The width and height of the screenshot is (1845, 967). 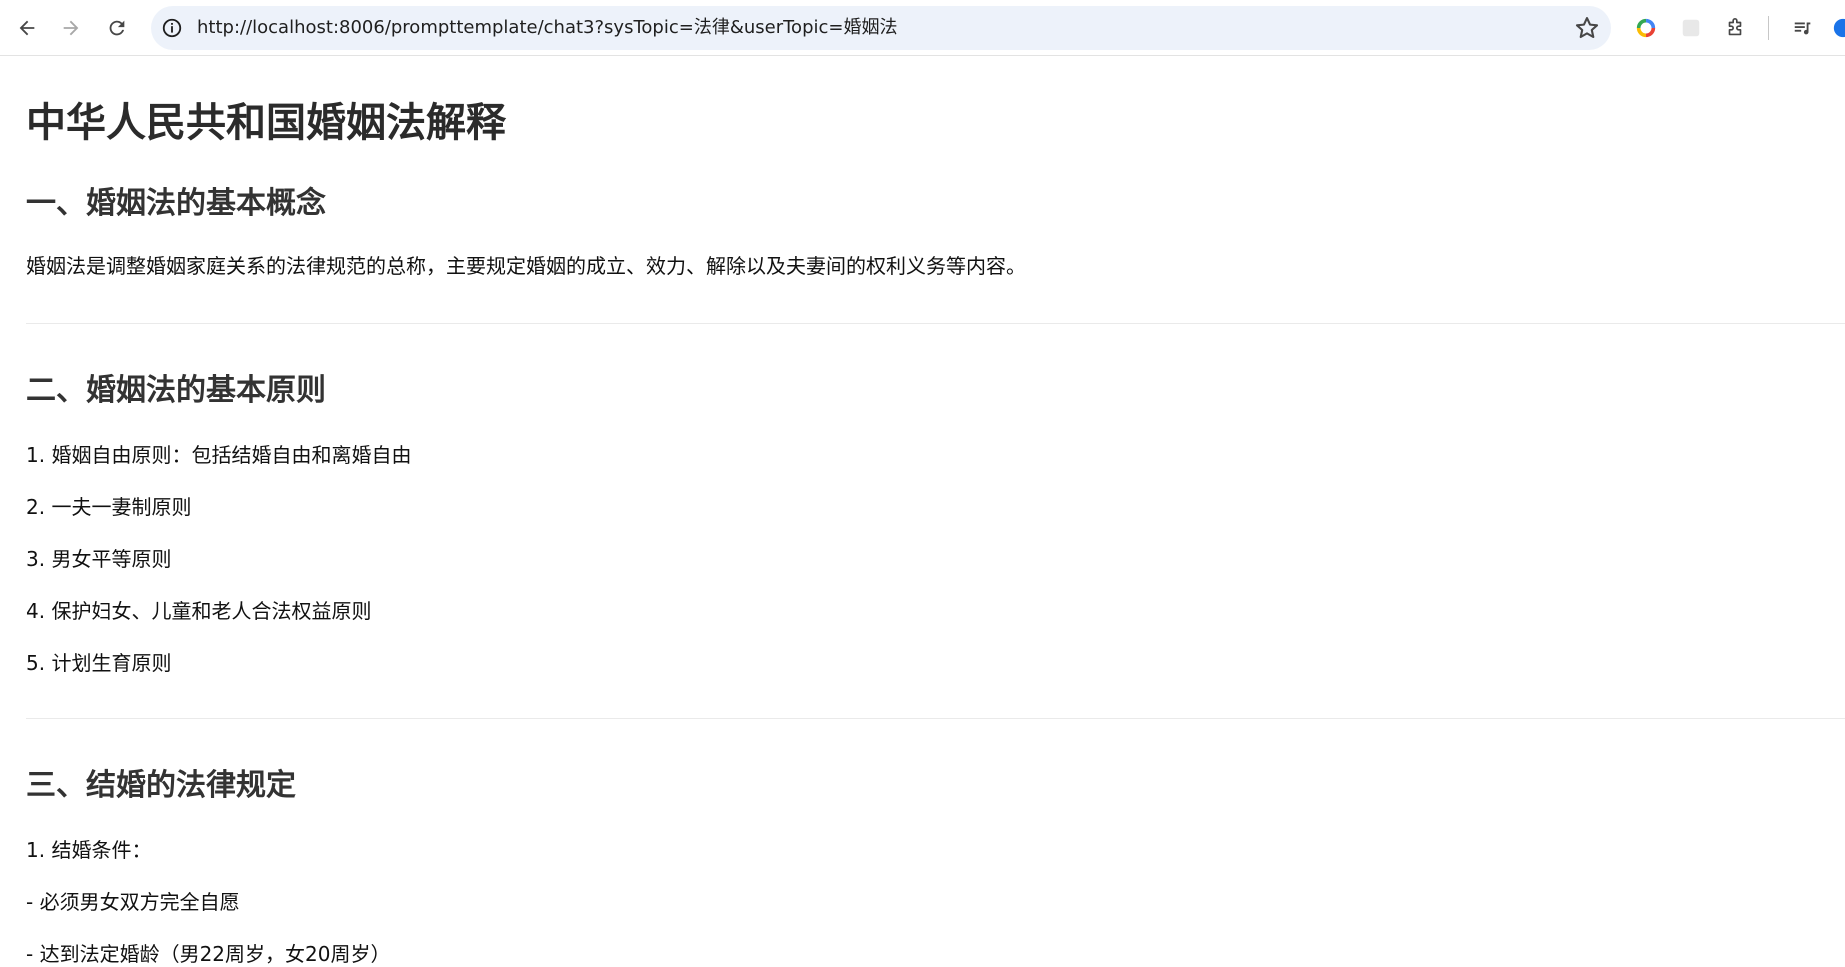 What do you see at coordinates (1768, 28) in the screenshot?
I see `toolbar-divider` at bounding box center [1768, 28].